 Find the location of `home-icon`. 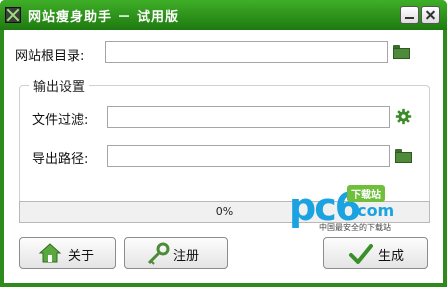

home-icon is located at coordinates (50, 253).